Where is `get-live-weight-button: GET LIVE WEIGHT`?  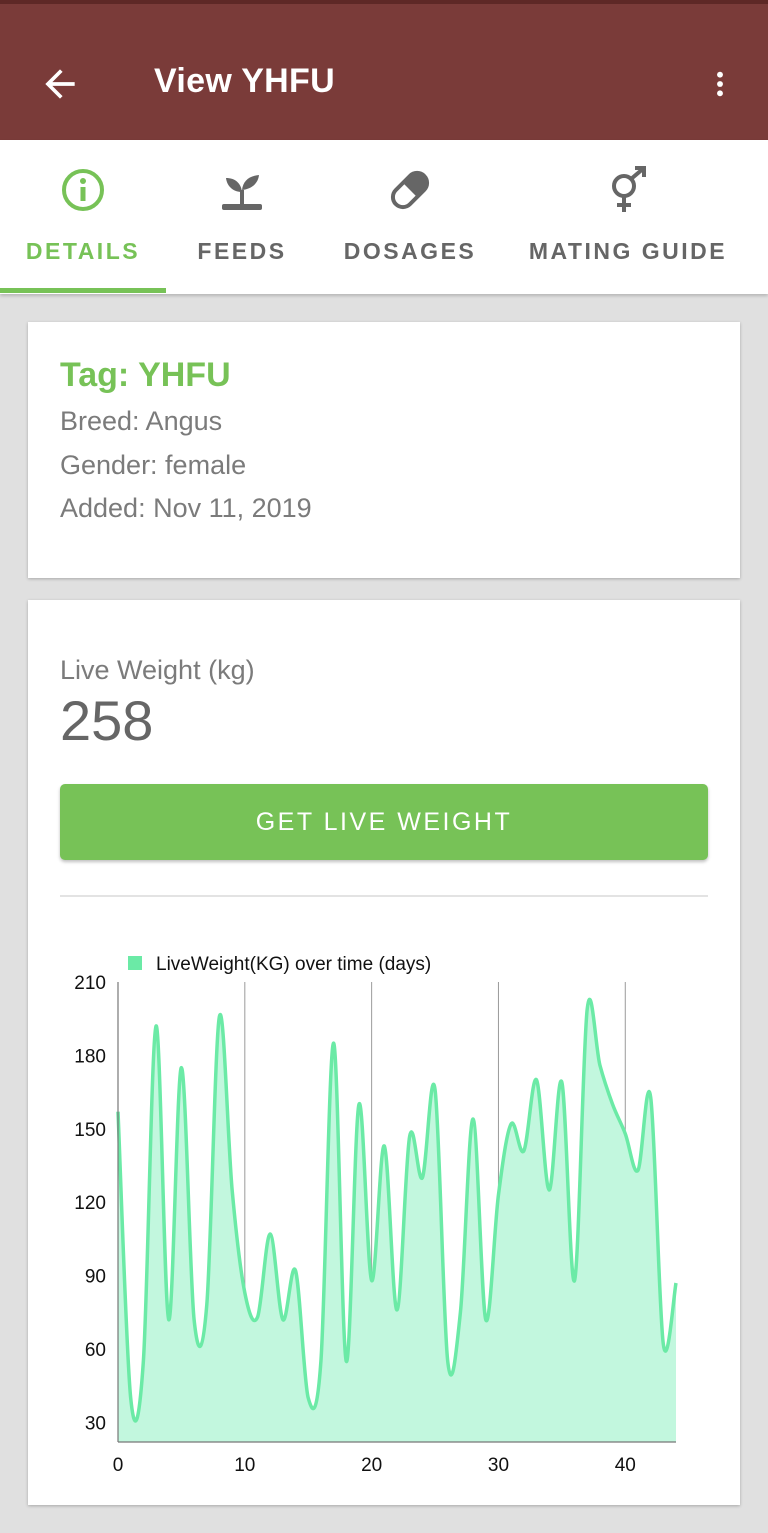
get-live-weight-button: GET LIVE WEIGHT is located at coordinates (384, 822).